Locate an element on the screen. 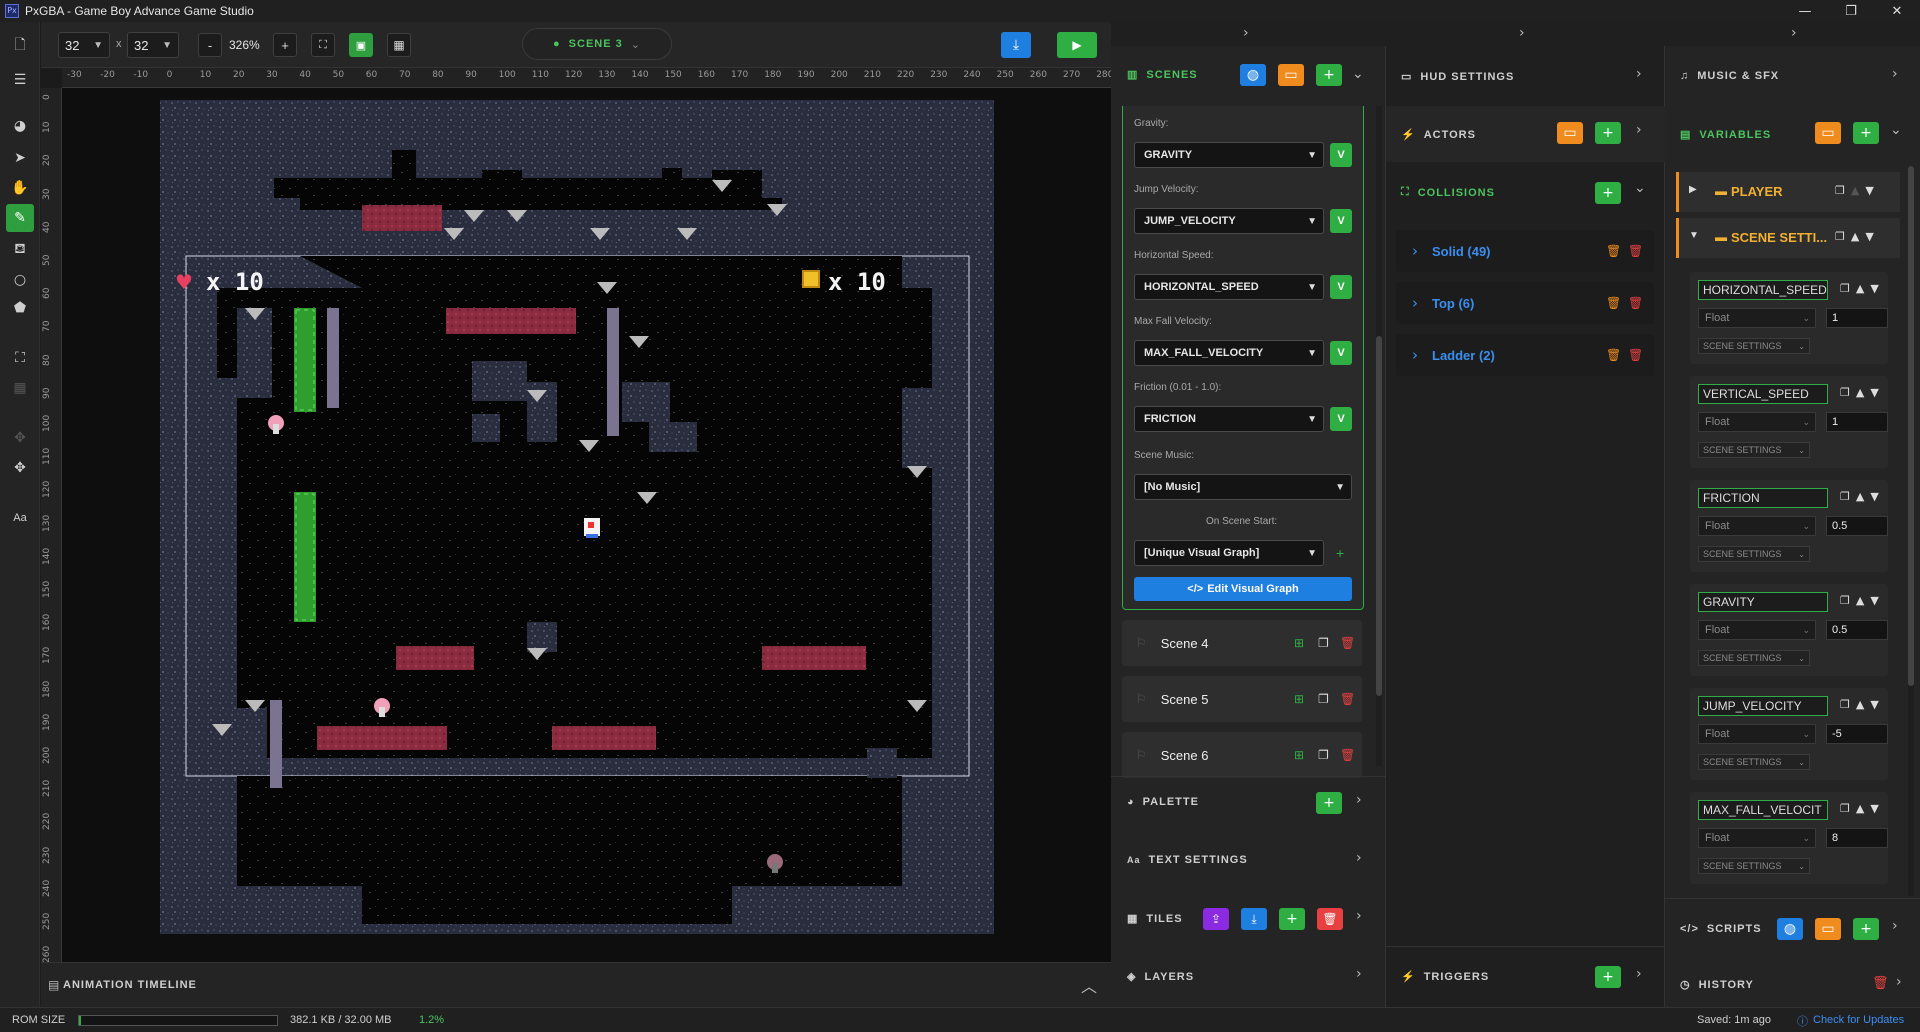  layers-header: ◈ LAYERS is located at coordinates (1160, 977).